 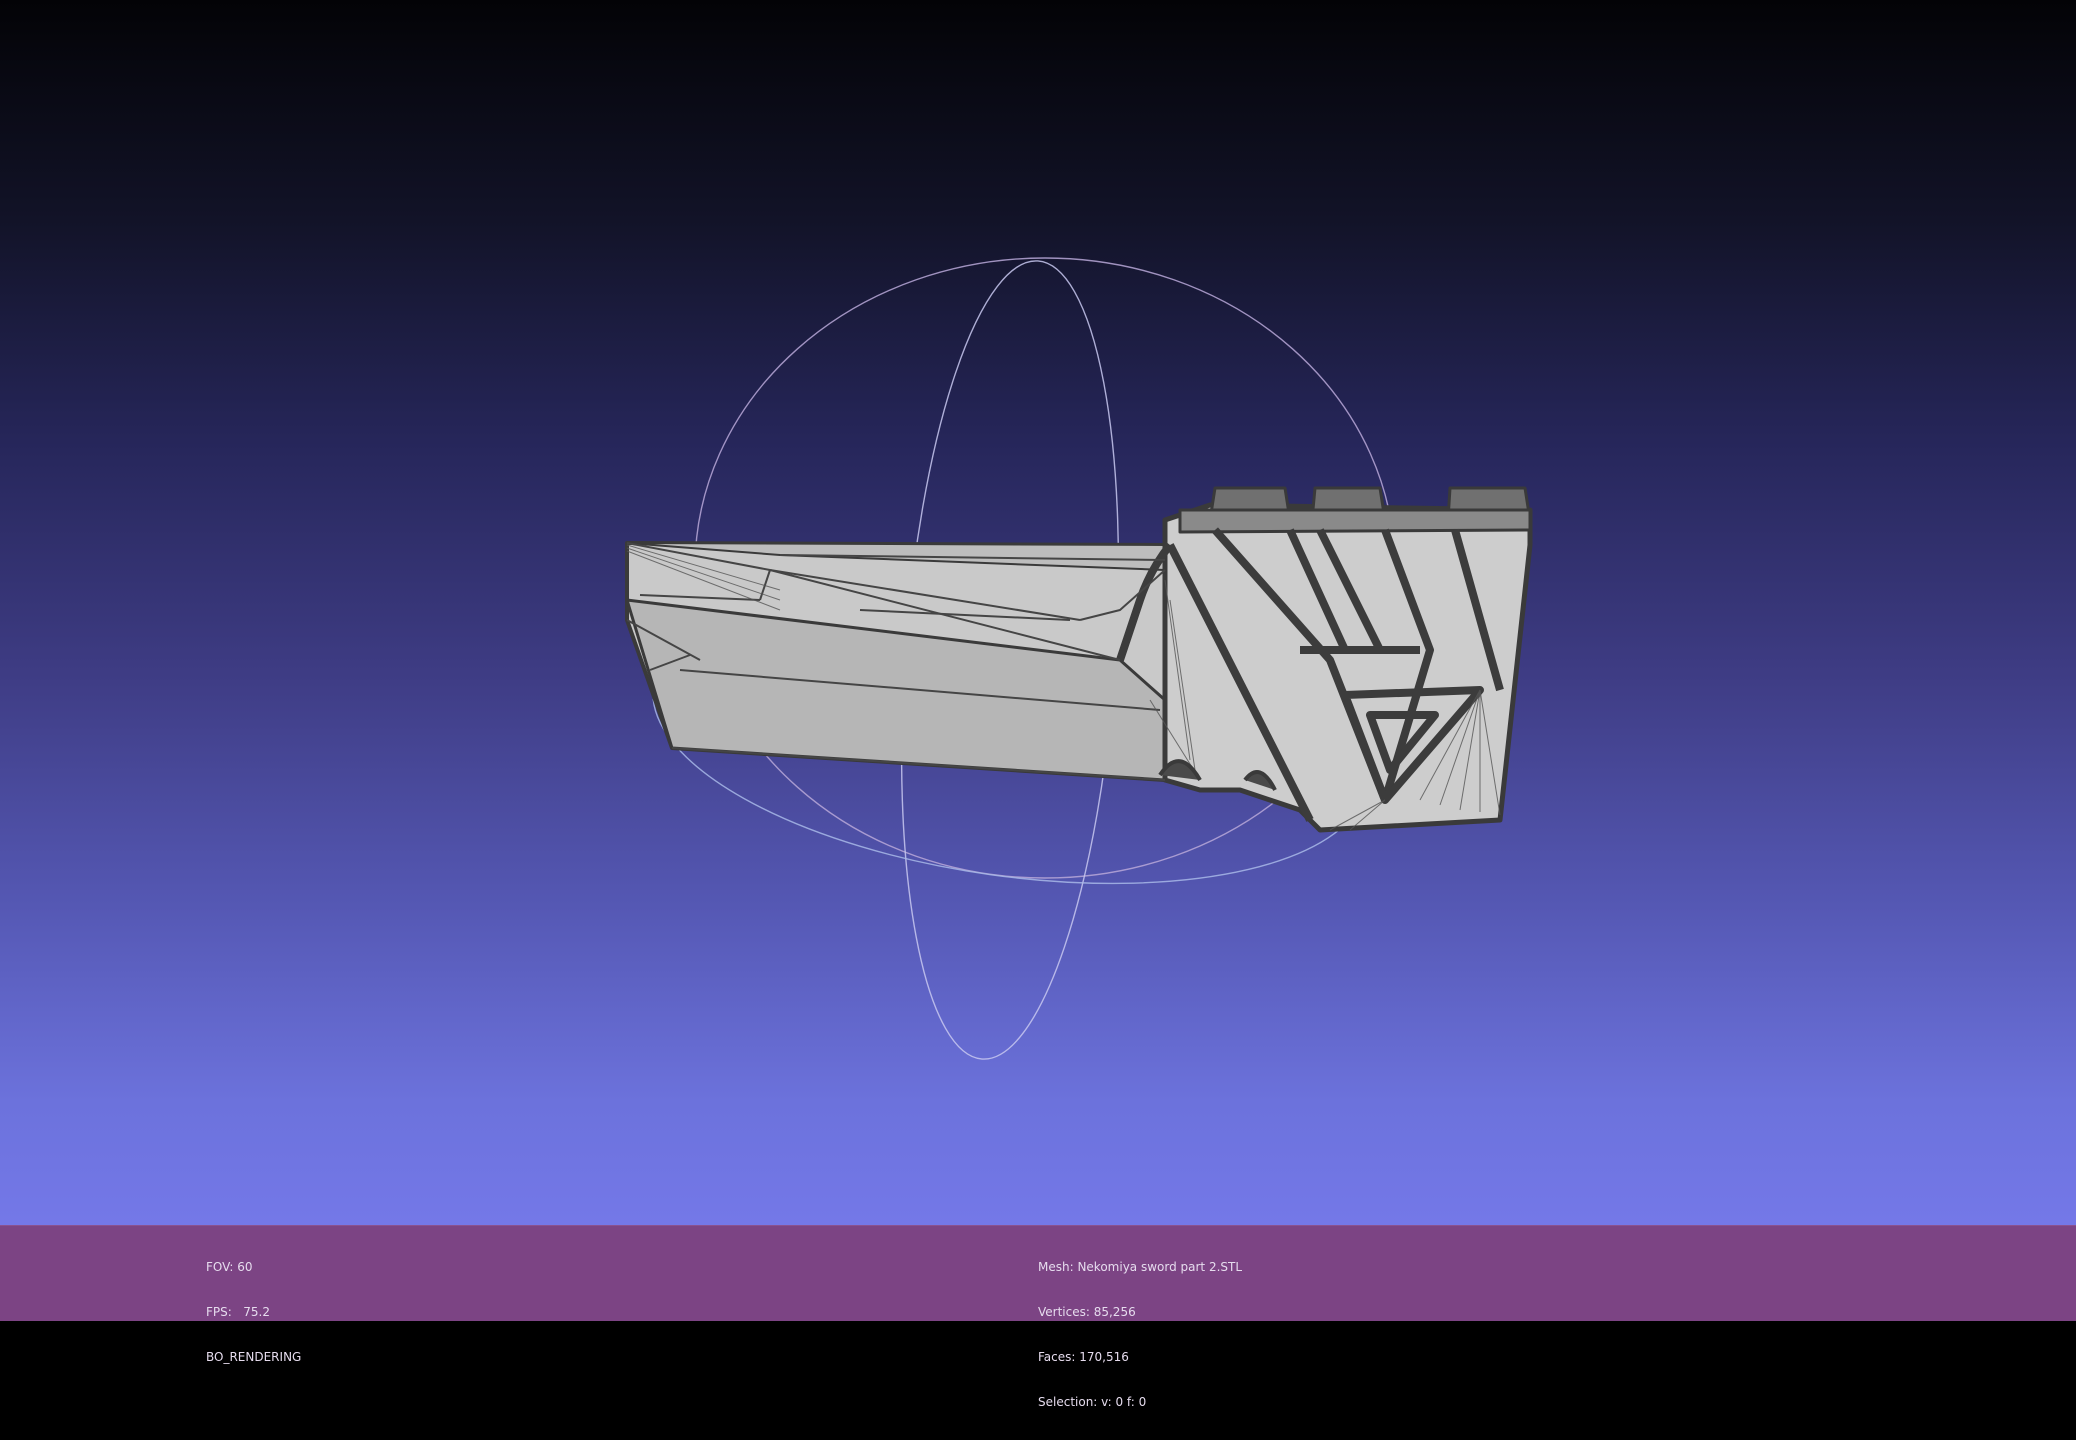 I want to click on render-stats: FOV: 60 FPS: 75.2 BO_RENDERING, so click(x=253, y=1312).